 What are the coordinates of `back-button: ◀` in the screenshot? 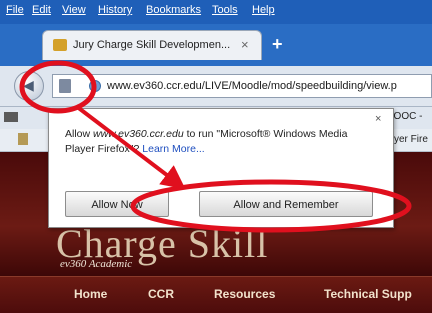 It's located at (29, 86).